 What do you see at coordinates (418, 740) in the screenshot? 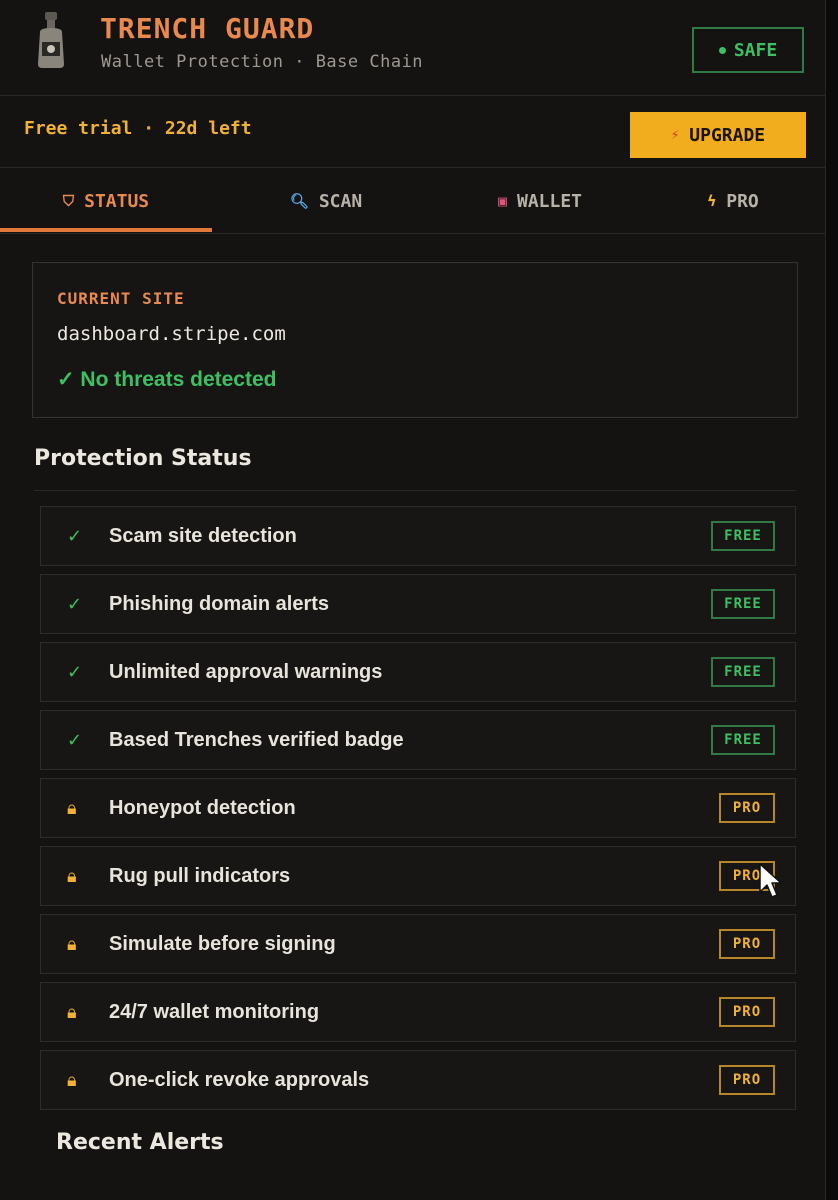
I see `feature-row: ✓ Based Trenches verified badge FREE` at bounding box center [418, 740].